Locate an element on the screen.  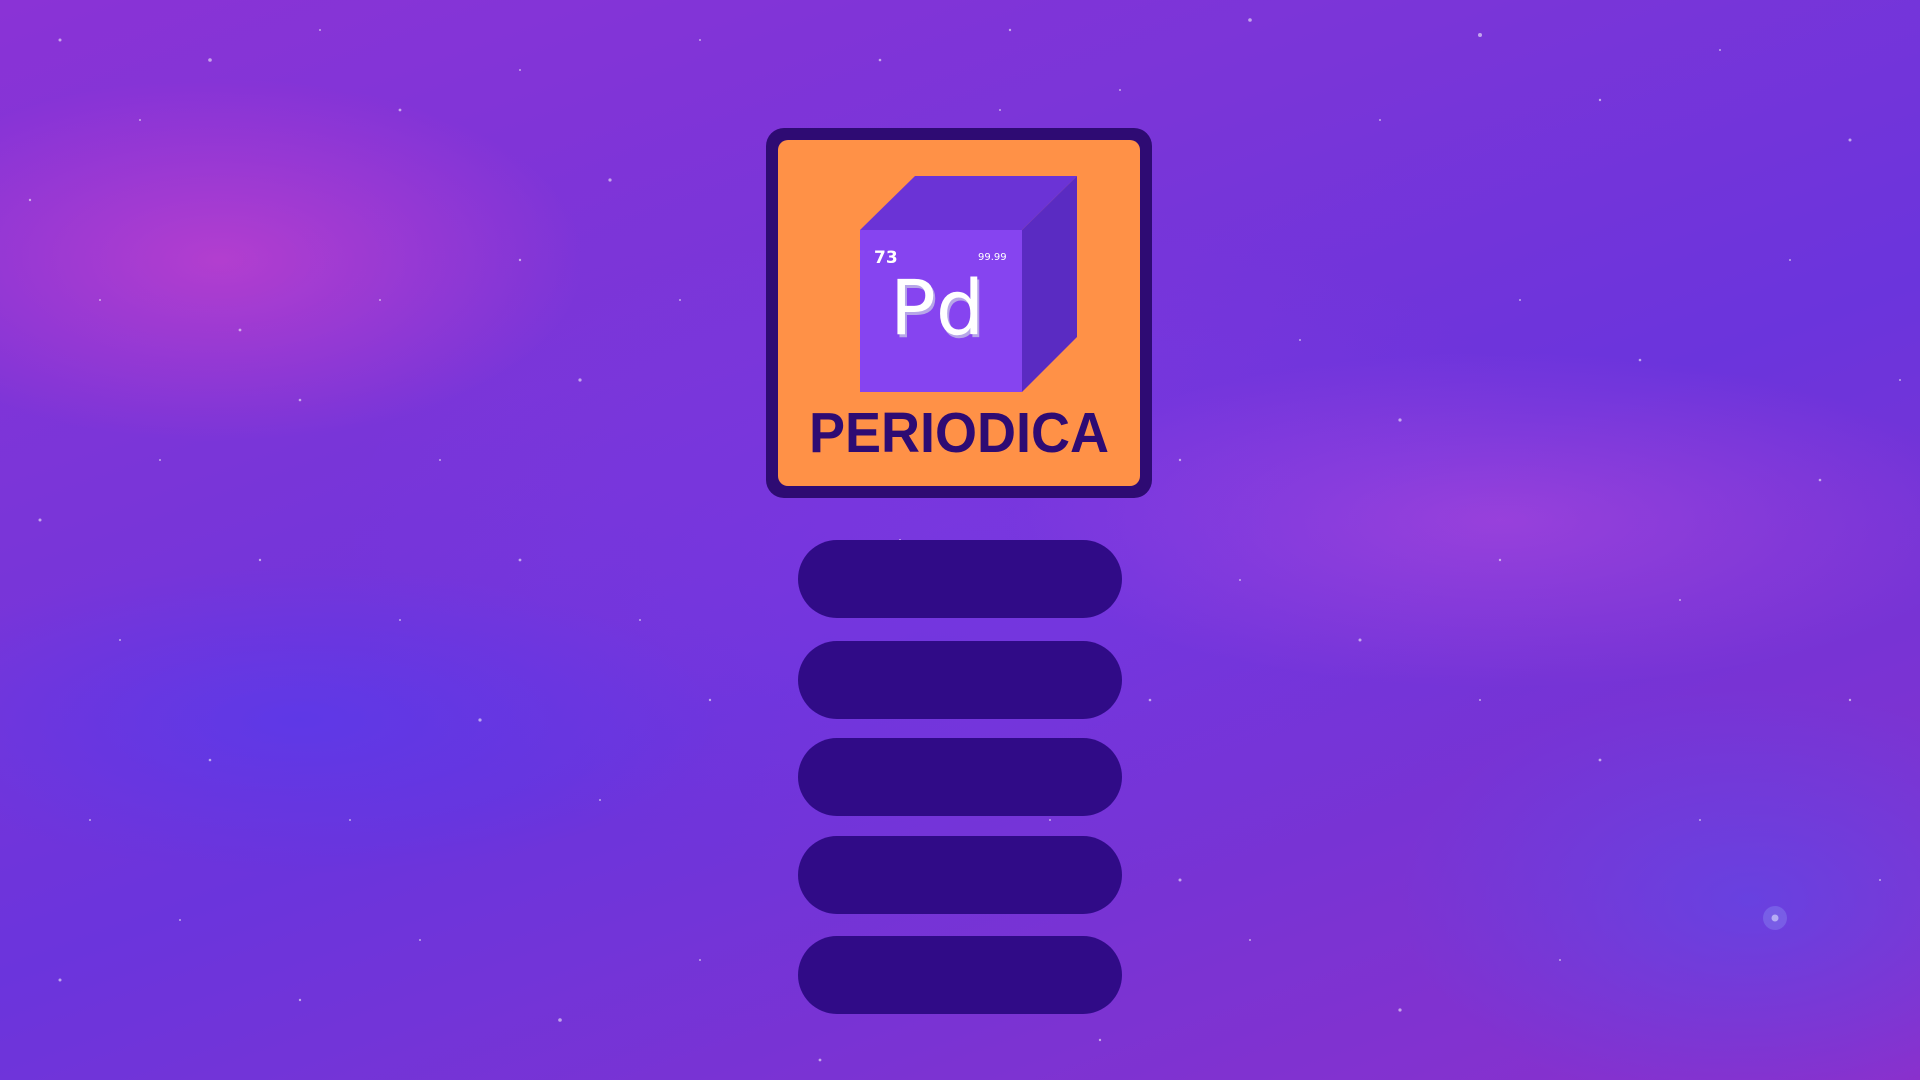
app-logo-card: 73 99.99 Pd PERIODICA is located at coordinates (959, 313).